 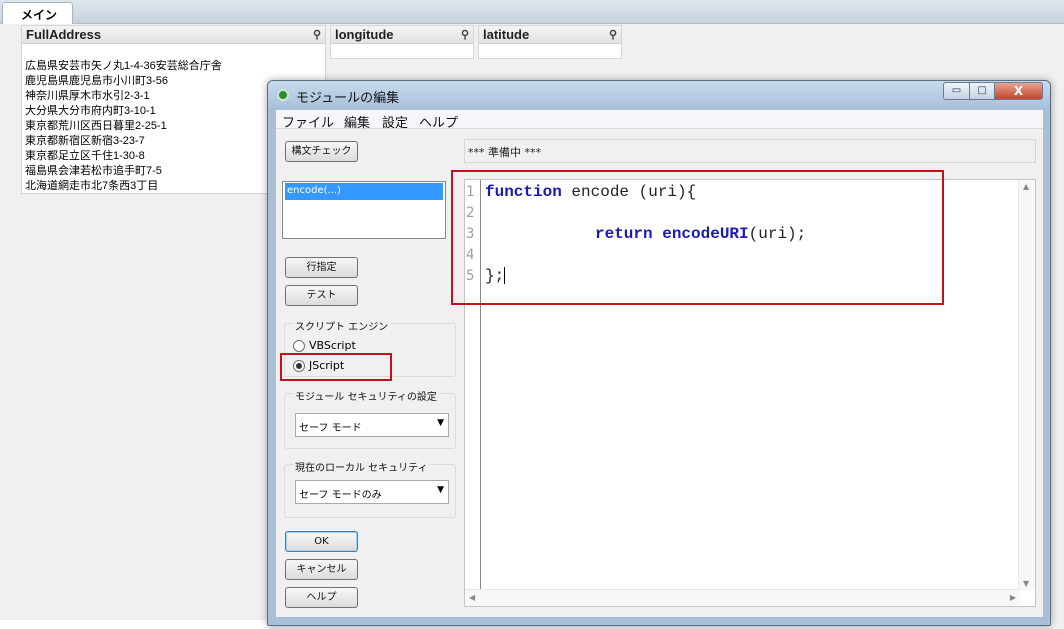 I want to click on listbox-latitude: latitude ⚲, so click(x=550, y=42).